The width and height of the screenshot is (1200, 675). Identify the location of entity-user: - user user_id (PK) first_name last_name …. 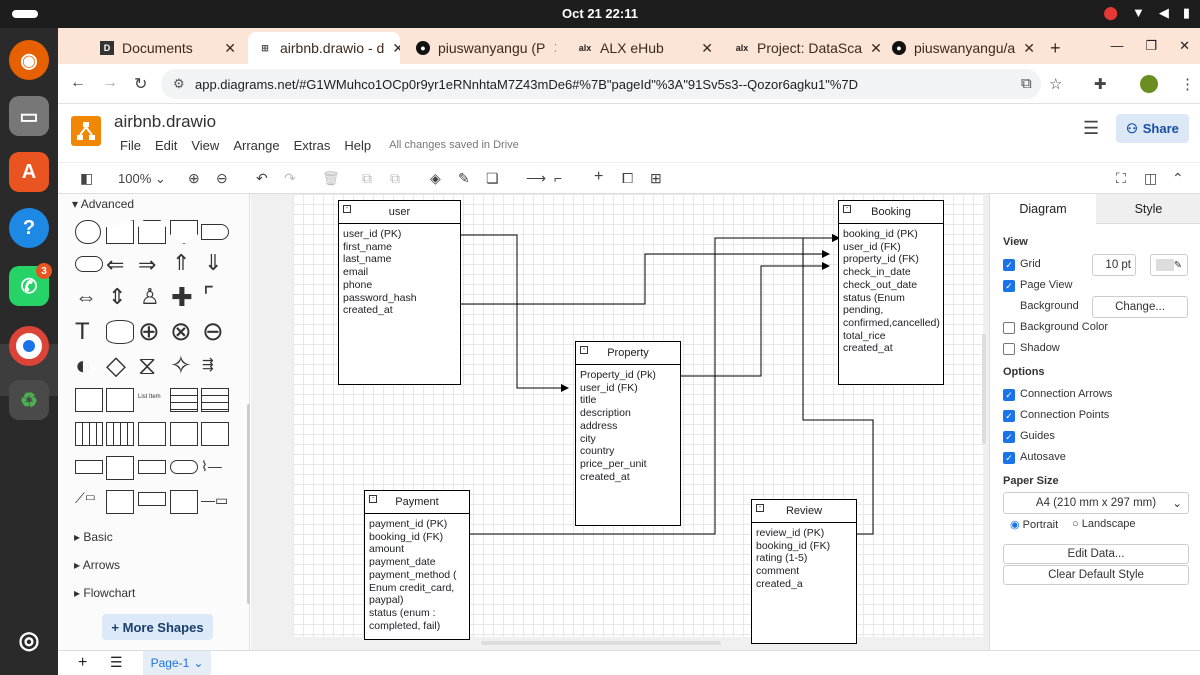
(399, 292).